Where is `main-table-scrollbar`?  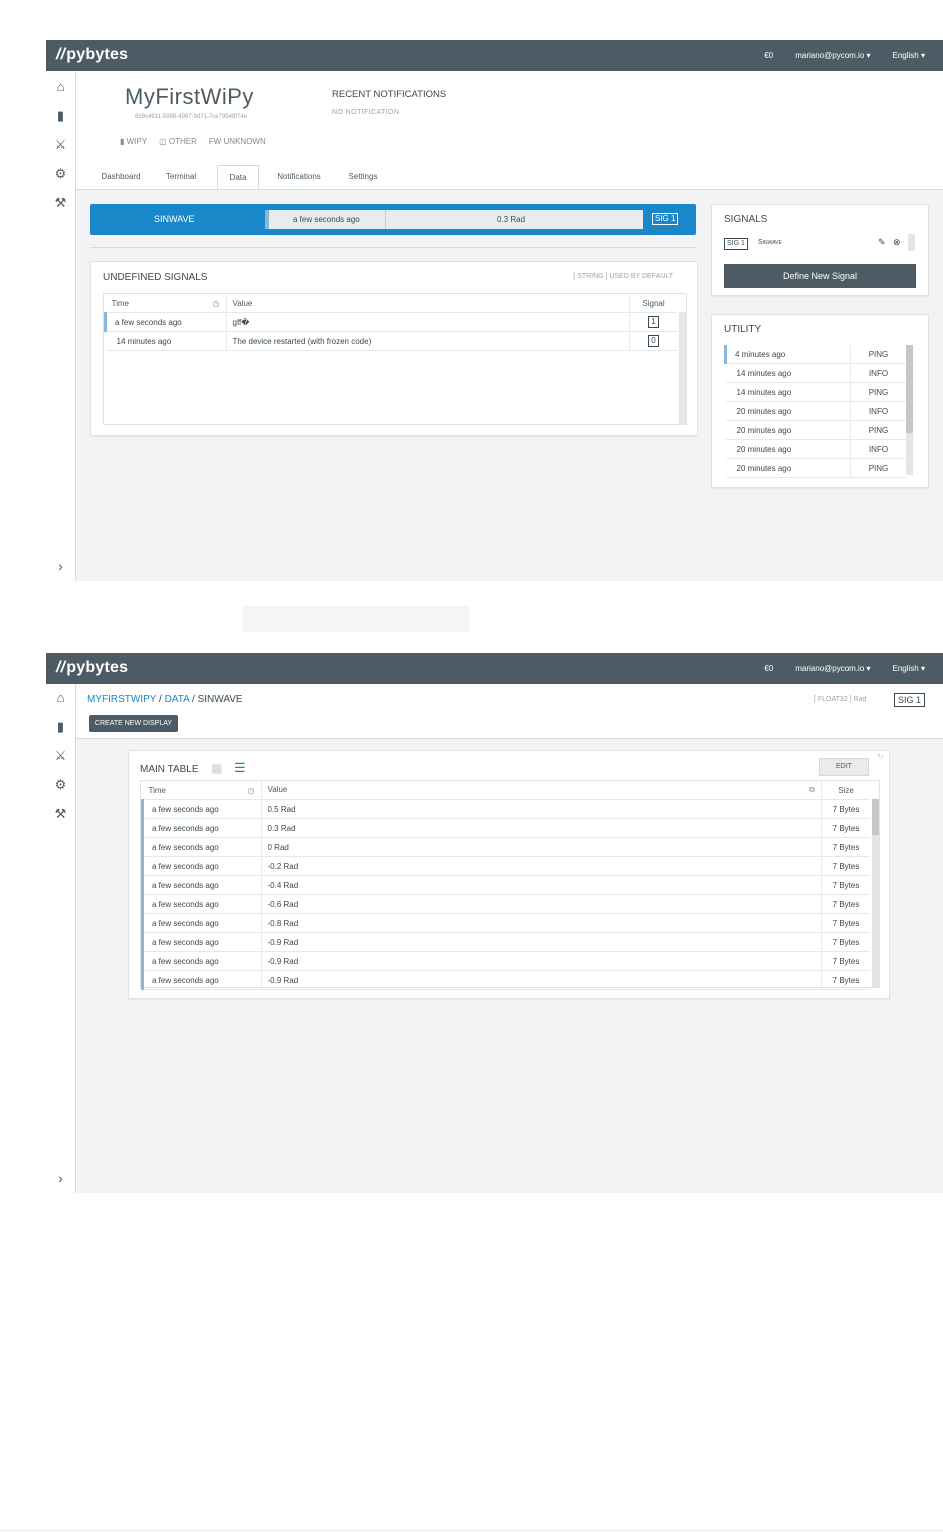
main-table-scrollbar is located at coordinates (875, 893).